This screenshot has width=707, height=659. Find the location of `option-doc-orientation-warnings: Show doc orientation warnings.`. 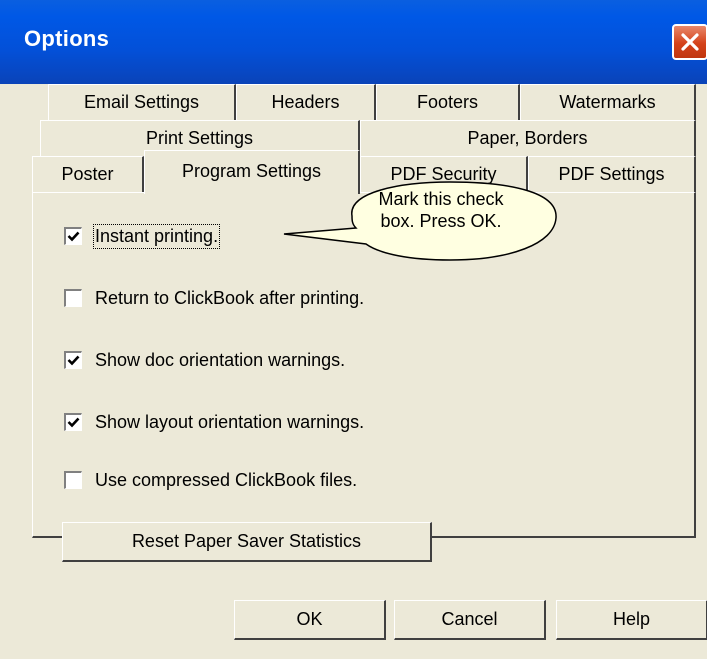

option-doc-orientation-warnings: Show doc orientation warnings. is located at coordinates (204, 360).